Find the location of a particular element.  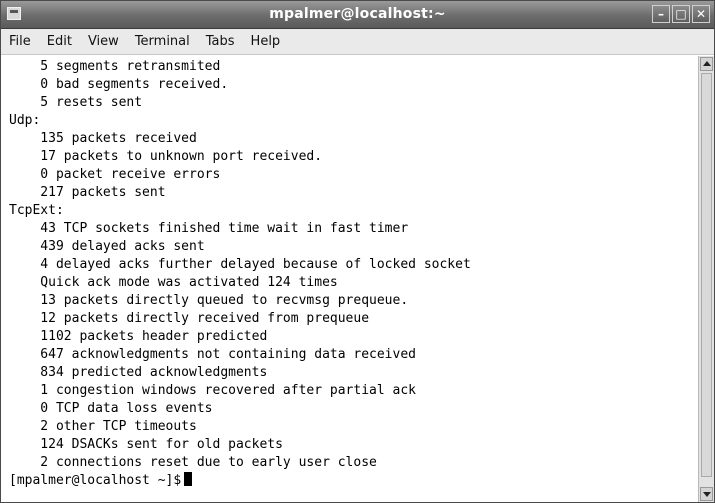

terminal-line: 5 resets sent is located at coordinates (76, 102).